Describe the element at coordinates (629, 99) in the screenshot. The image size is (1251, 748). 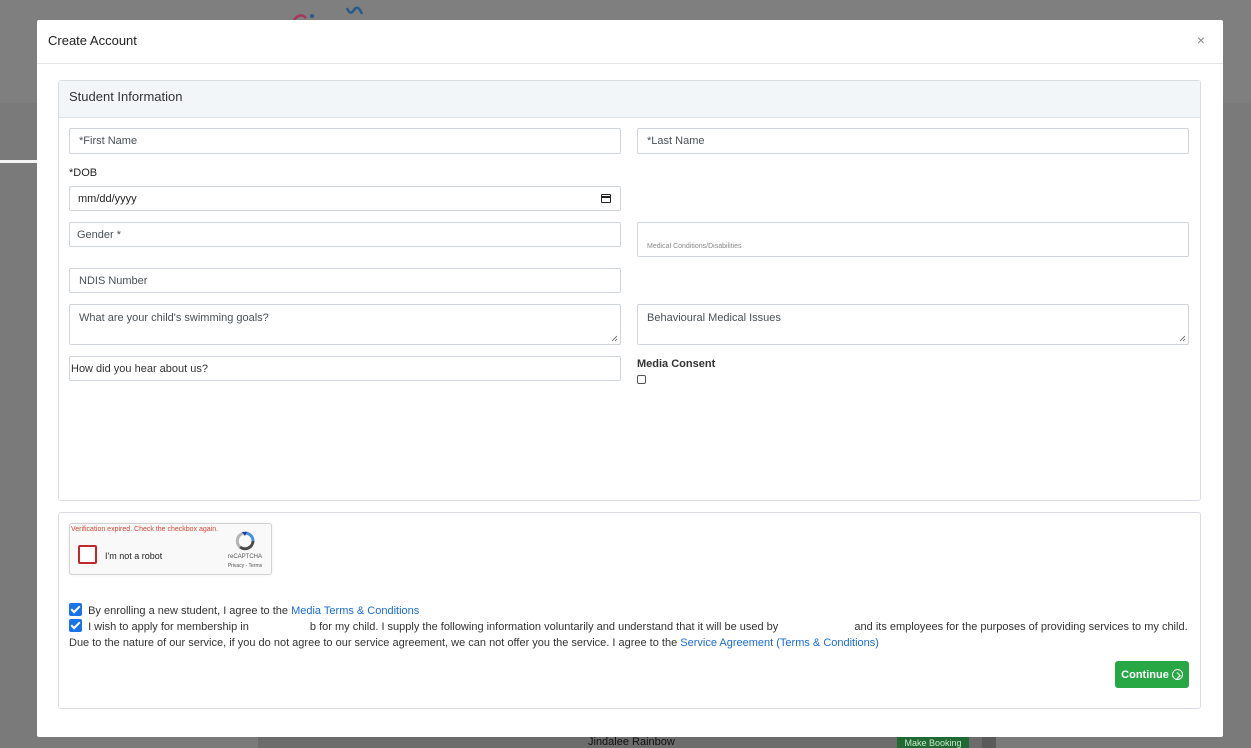
I see `panel-heading: Student Information` at that location.